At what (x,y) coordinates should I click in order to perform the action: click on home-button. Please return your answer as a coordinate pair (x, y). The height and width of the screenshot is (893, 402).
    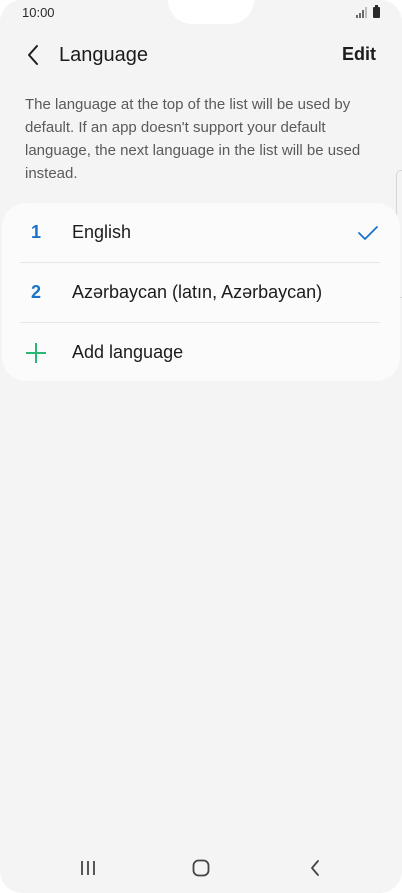
    Looking at the image, I should click on (201, 868).